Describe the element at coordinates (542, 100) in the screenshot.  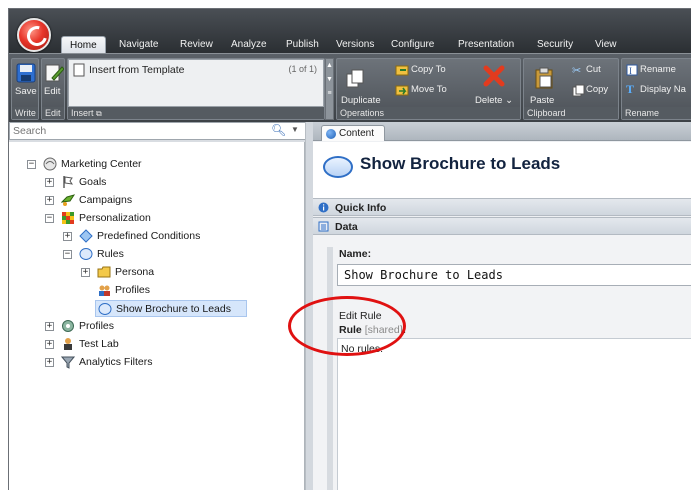
I see `paste-button: Paste` at that location.